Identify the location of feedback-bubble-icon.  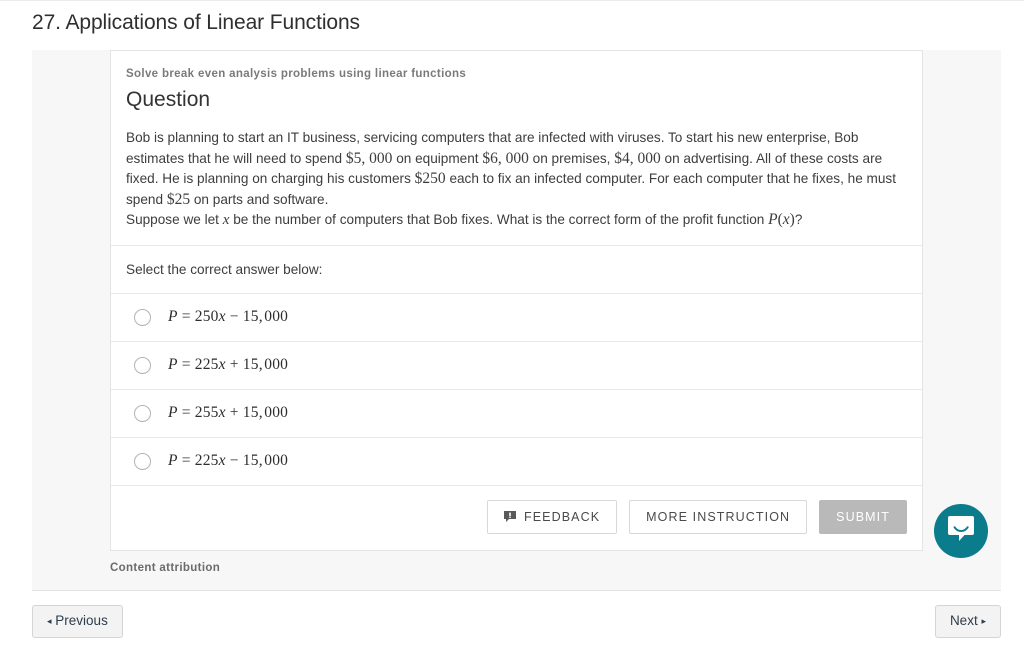
(509, 516).